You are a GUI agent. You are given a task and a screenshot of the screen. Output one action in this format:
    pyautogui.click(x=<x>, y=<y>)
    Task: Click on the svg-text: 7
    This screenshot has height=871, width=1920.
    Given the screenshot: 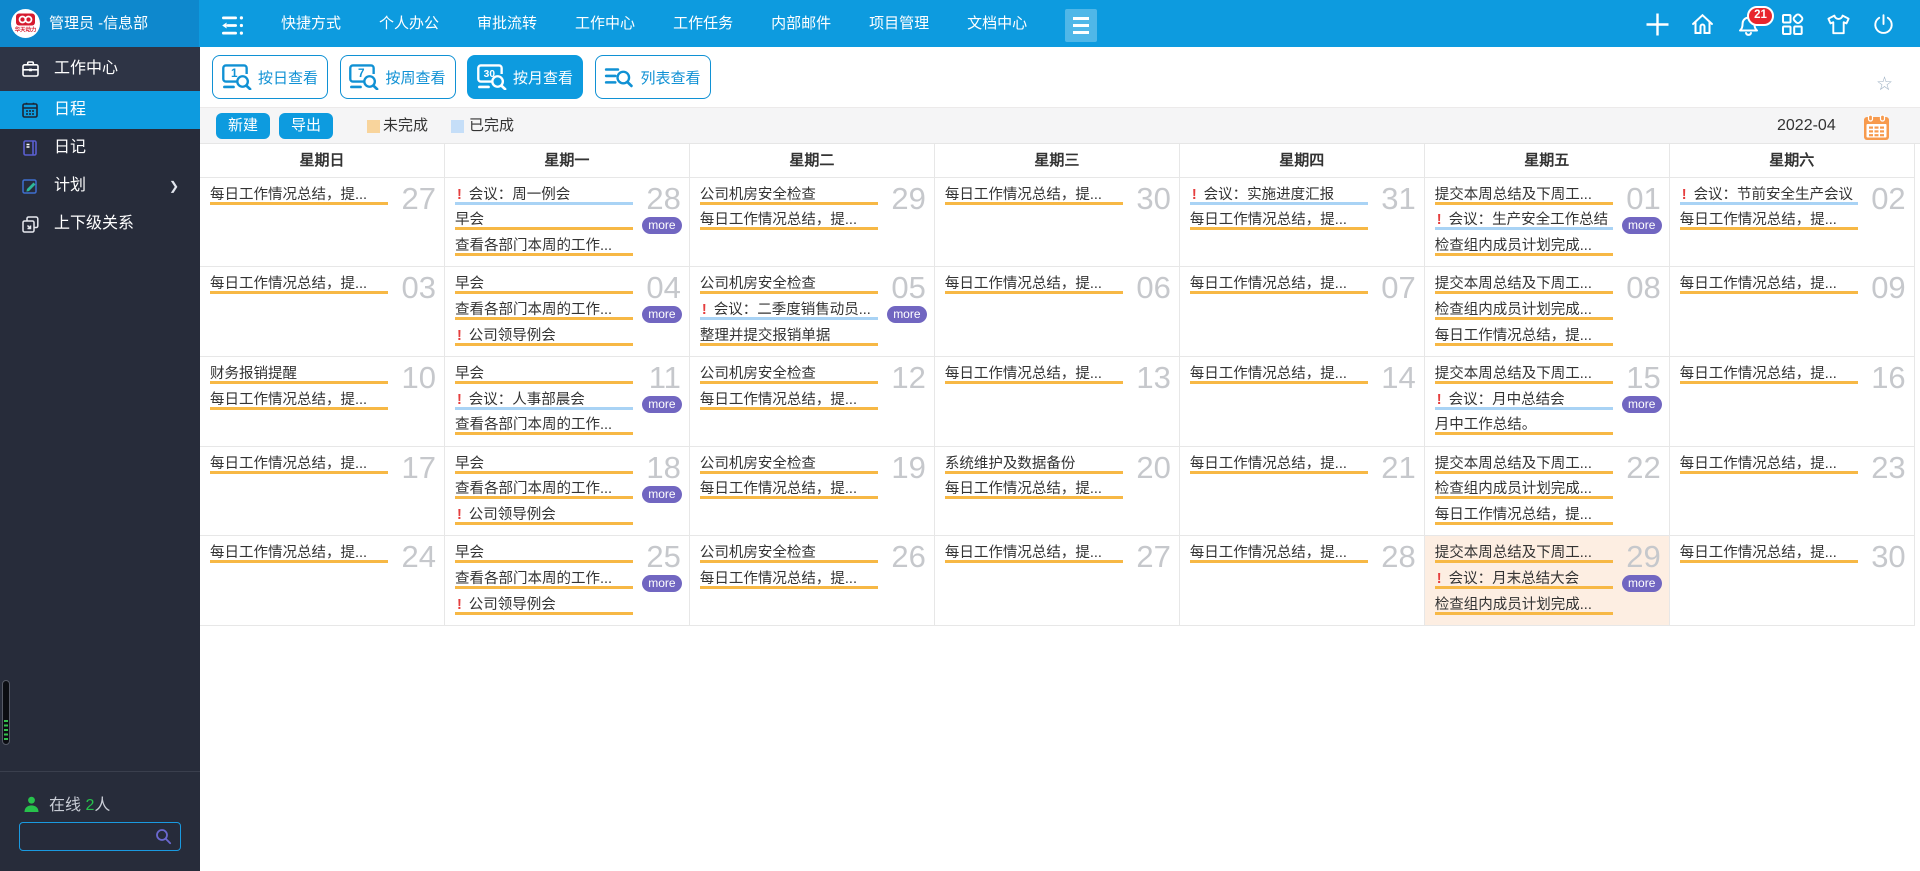 What is the action you would take?
    pyautogui.click(x=362, y=73)
    